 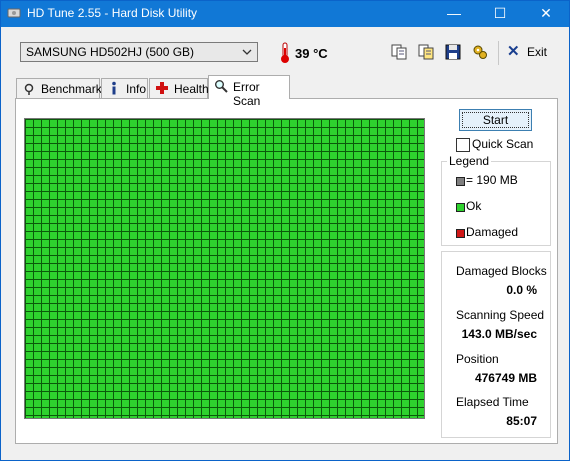 I want to click on toolbar: SAMSUNG HD502HJ (500 GB) 39 °C ✕ Exit, so click(x=285, y=50).